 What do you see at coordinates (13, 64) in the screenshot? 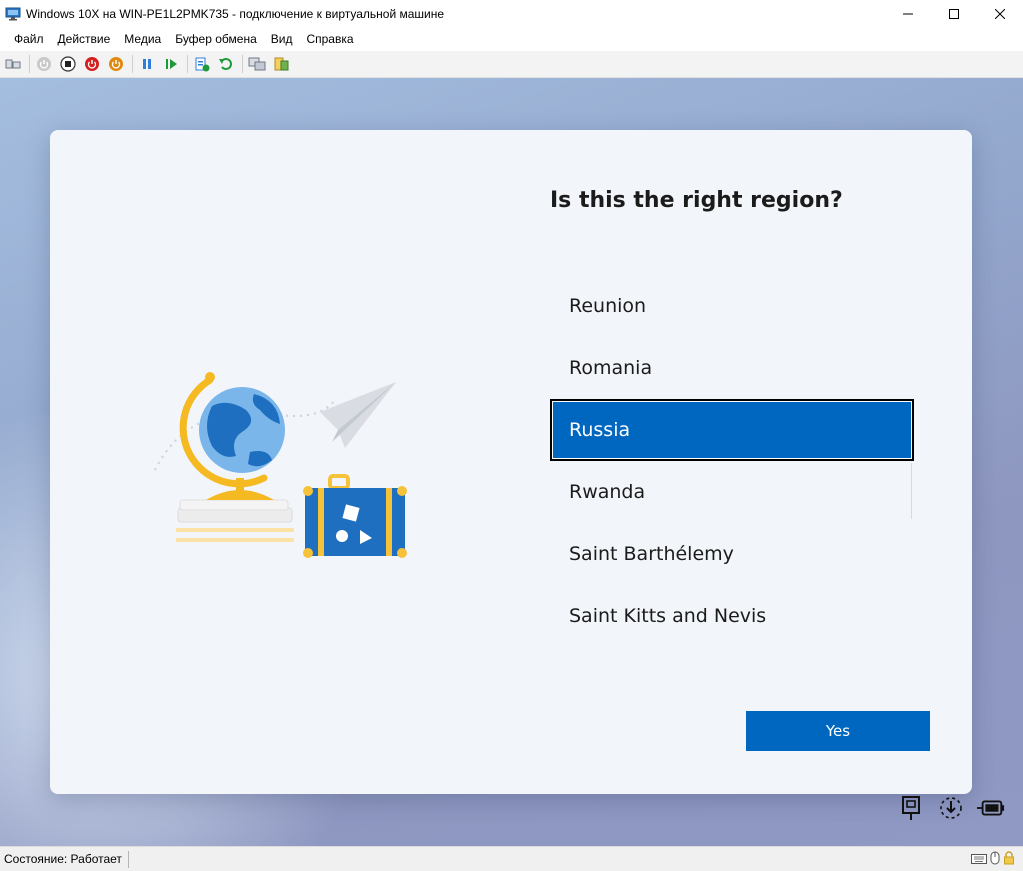
I see `ctrl-alt-del-icon` at bounding box center [13, 64].